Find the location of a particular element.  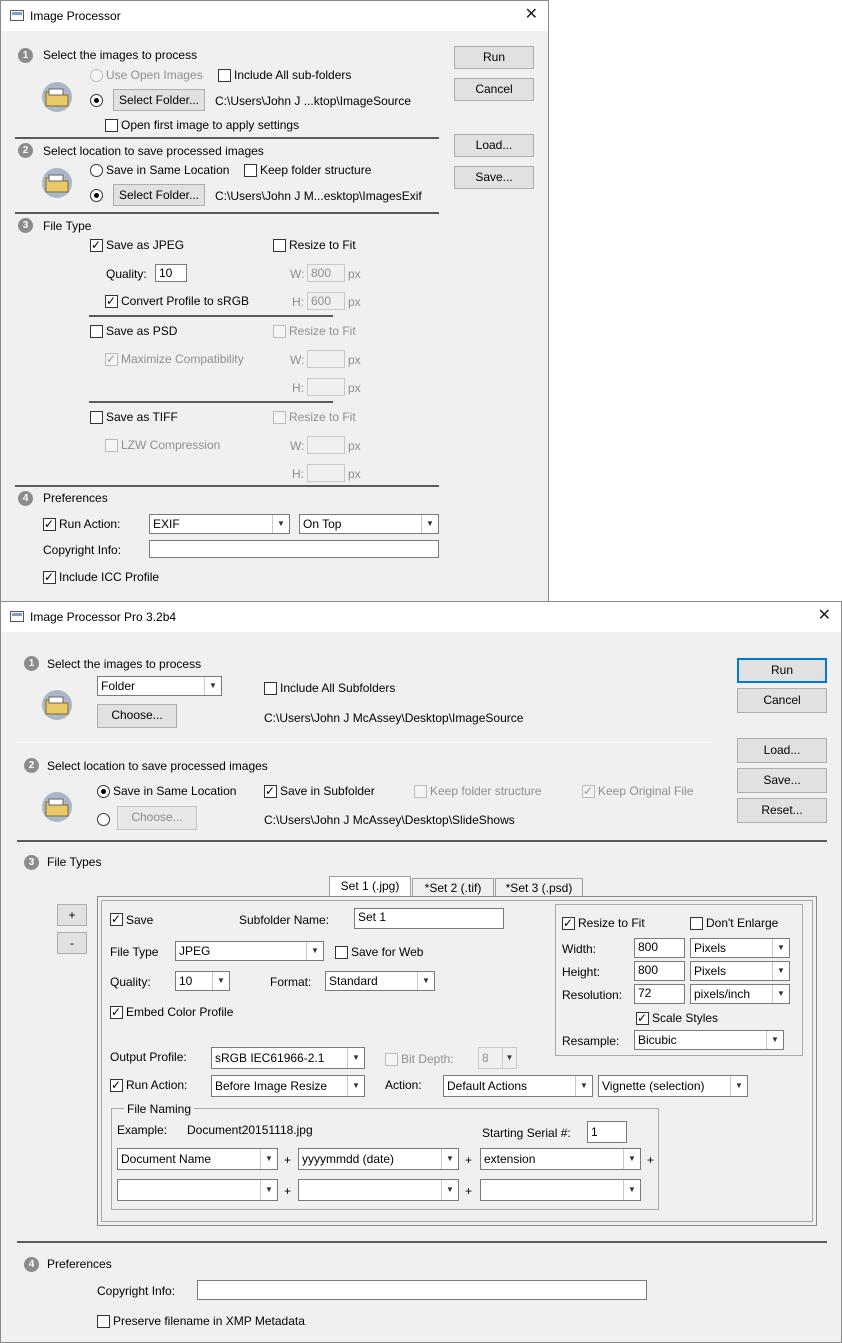

jpeg-width-input: 800 is located at coordinates (326, 273).